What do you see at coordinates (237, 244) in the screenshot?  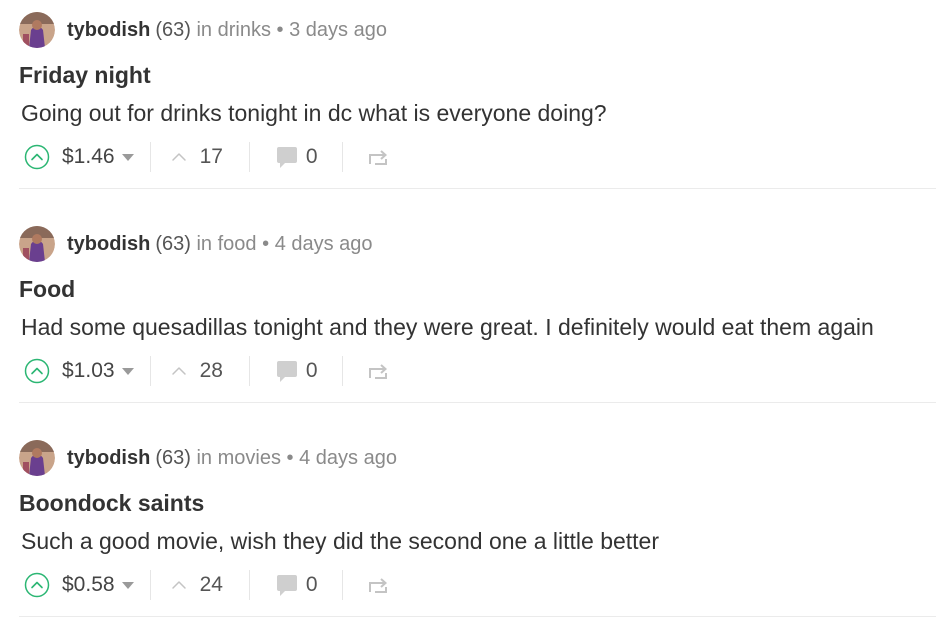 I see `category-link: food` at bounding box center [237, 244].